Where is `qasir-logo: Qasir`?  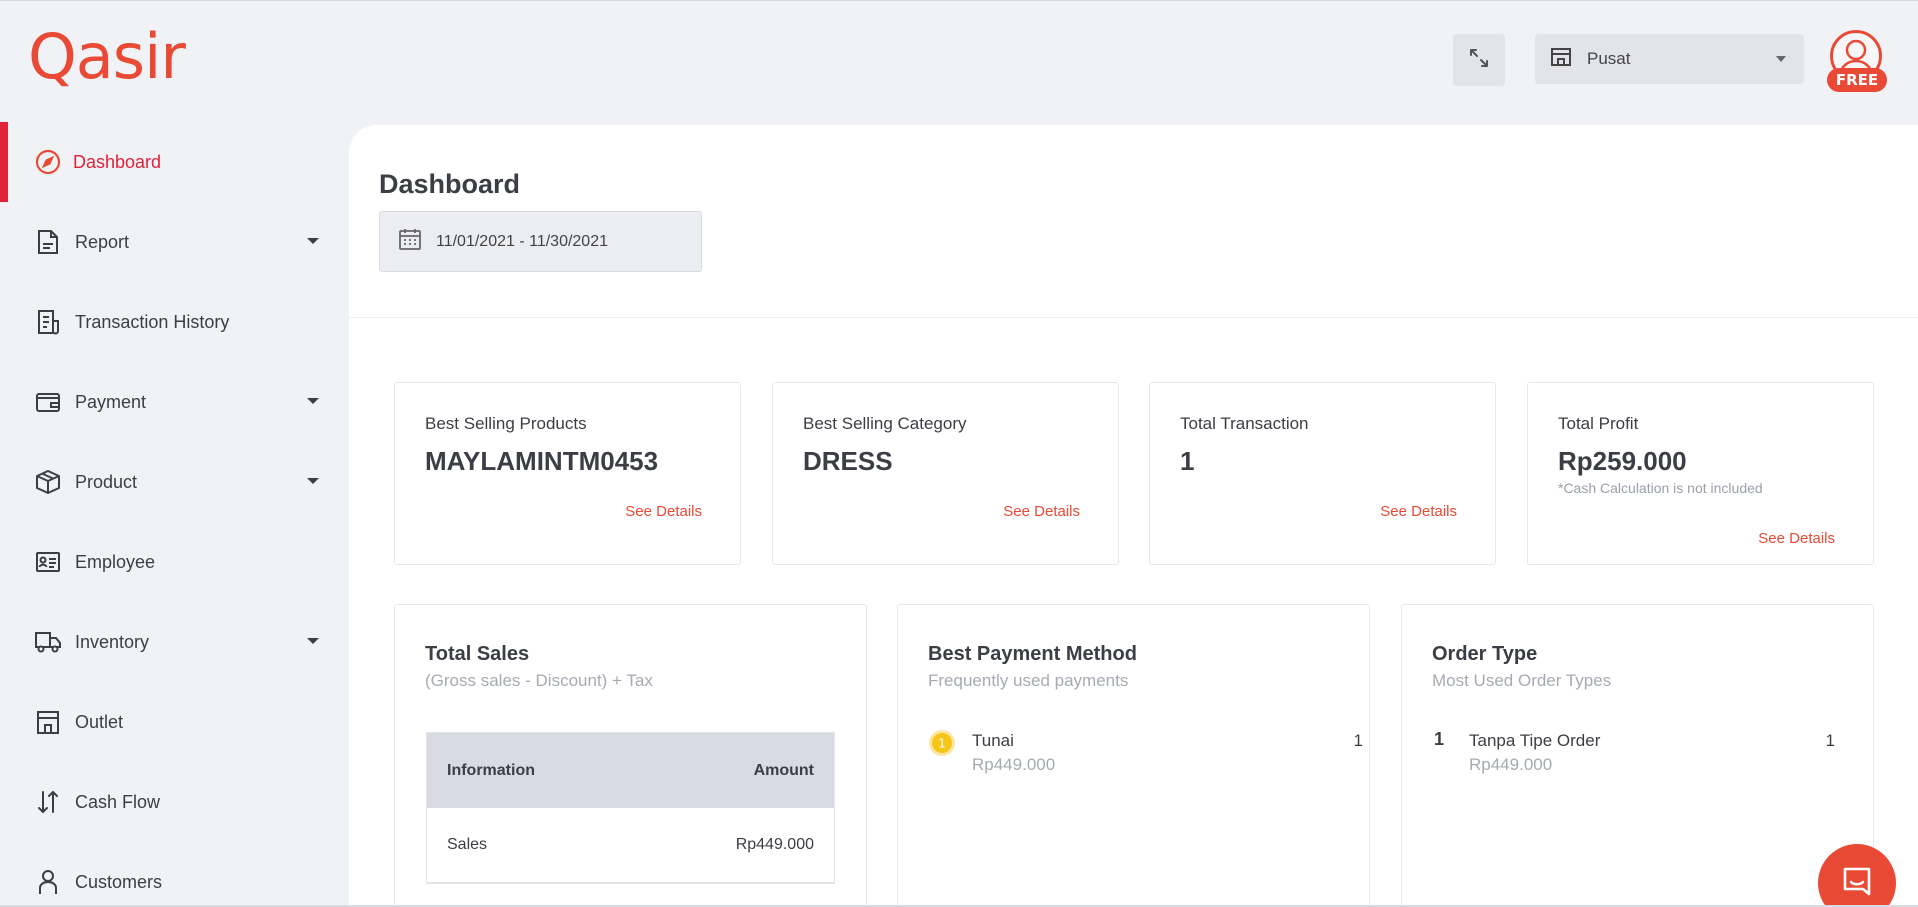
qasir-logo: Qasir is located at coordinates (107, 57).